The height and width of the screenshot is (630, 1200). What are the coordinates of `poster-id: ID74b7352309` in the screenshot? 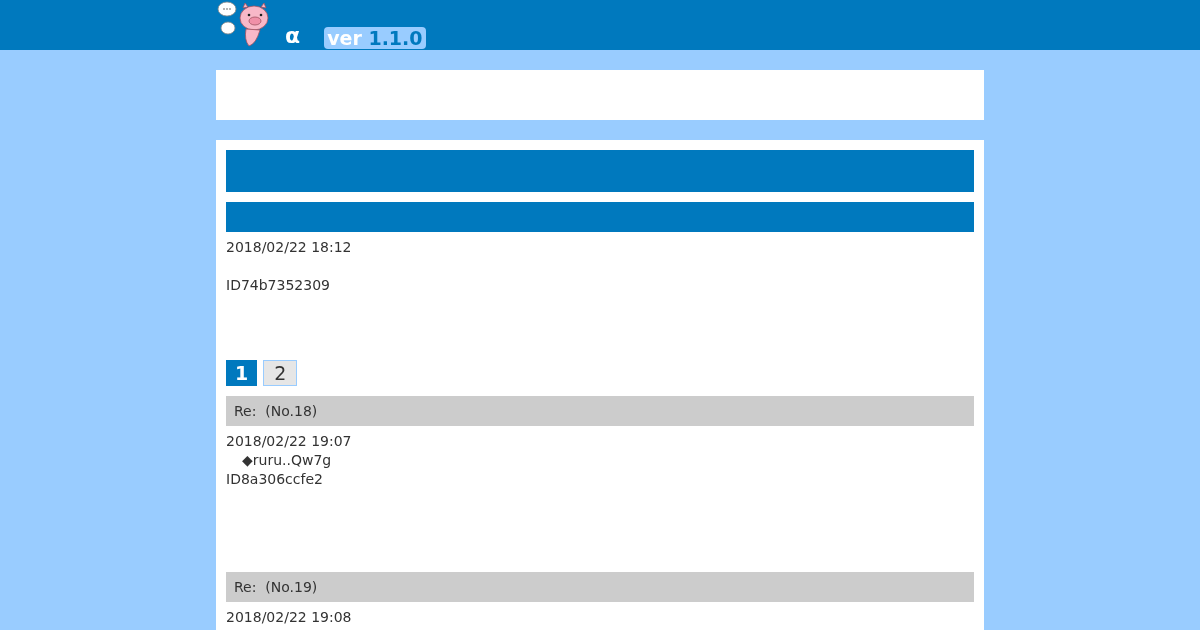 It's located at (278, 285).